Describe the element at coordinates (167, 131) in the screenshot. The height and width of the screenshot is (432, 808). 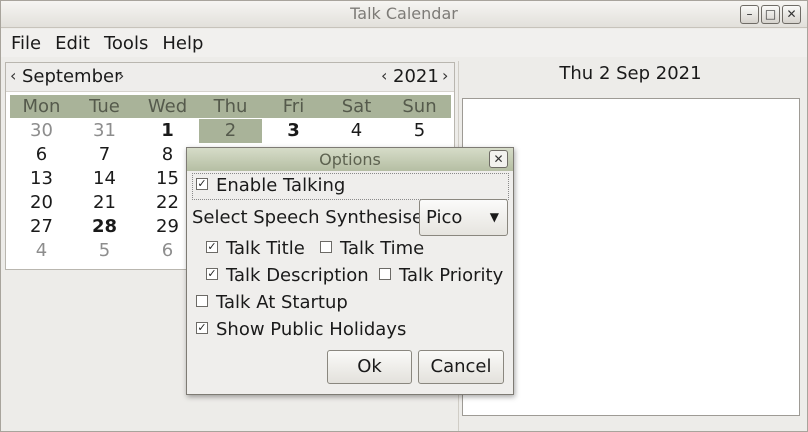
I see `calendar-day-cell: 1` at that location.